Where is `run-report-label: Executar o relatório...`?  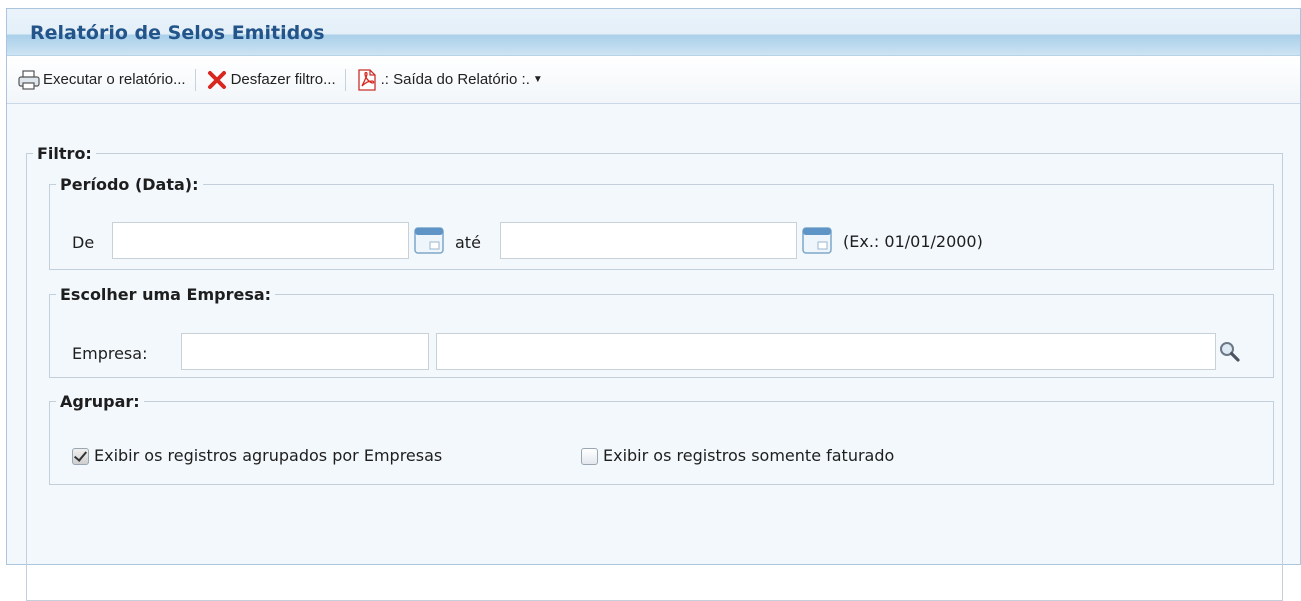 run-report-label: Executar o relatório... is located at coordinates (114, 79).